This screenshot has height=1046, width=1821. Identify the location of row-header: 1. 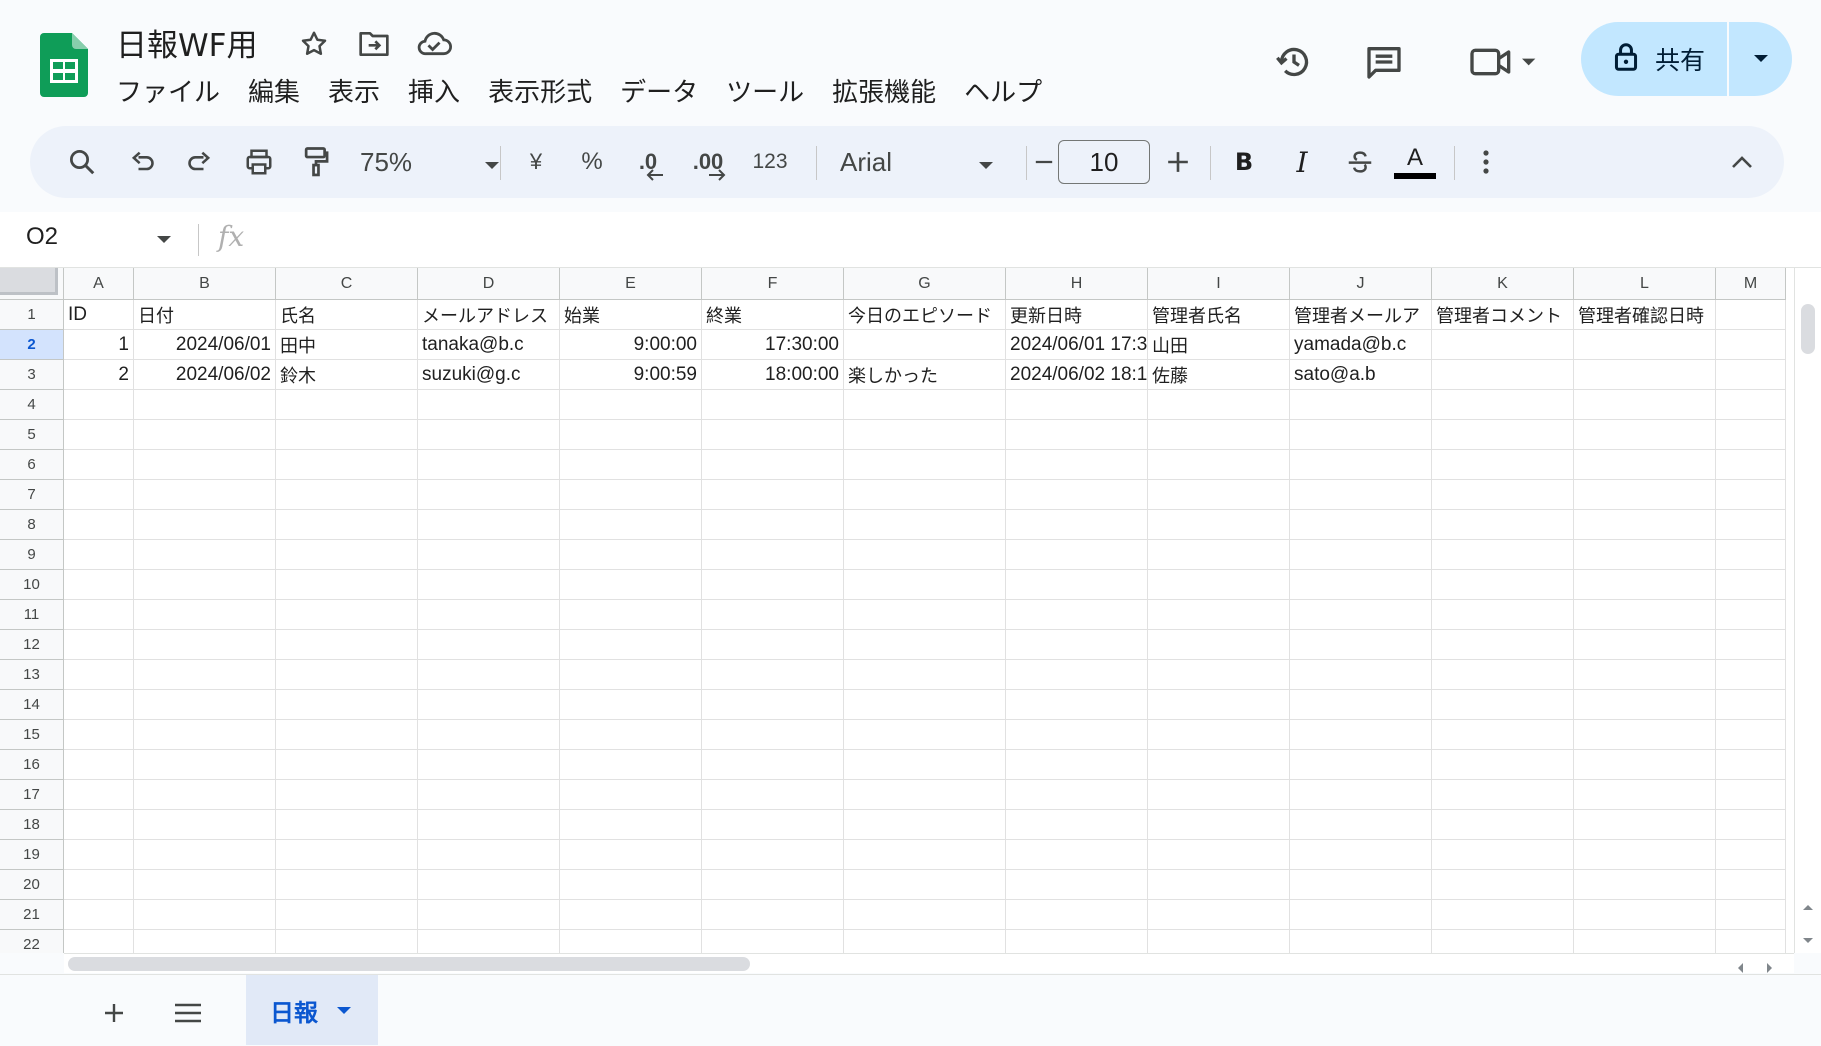
(32, 315).